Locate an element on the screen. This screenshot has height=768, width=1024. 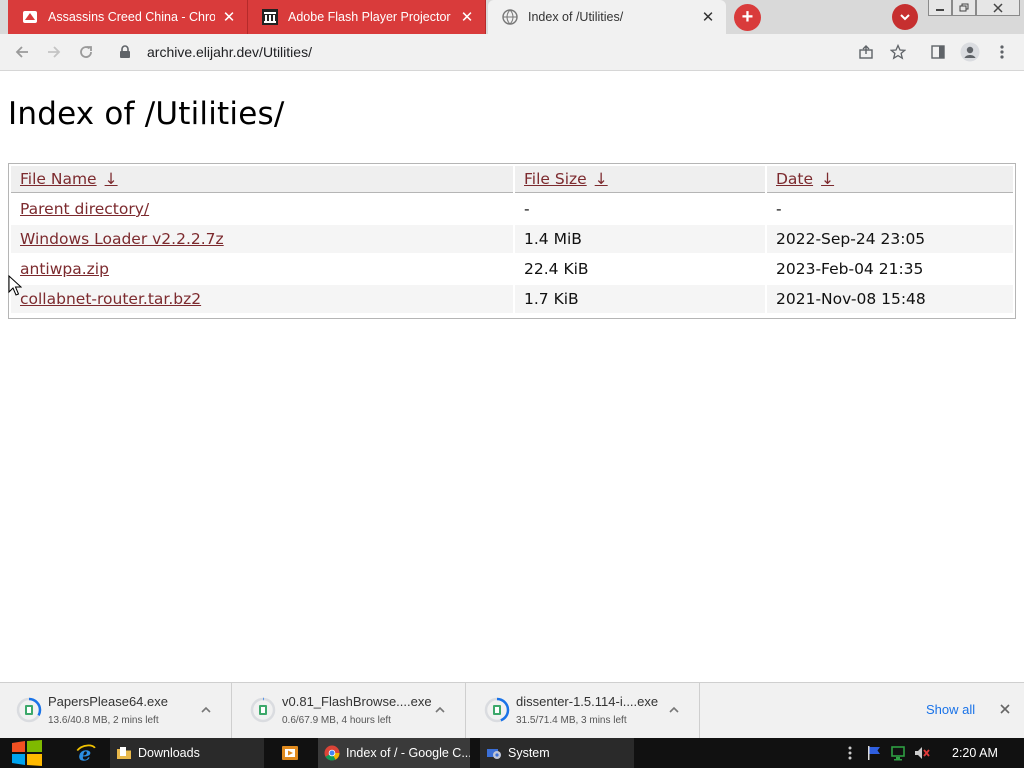
plus-icon: + is located at coordinates (747, 17).